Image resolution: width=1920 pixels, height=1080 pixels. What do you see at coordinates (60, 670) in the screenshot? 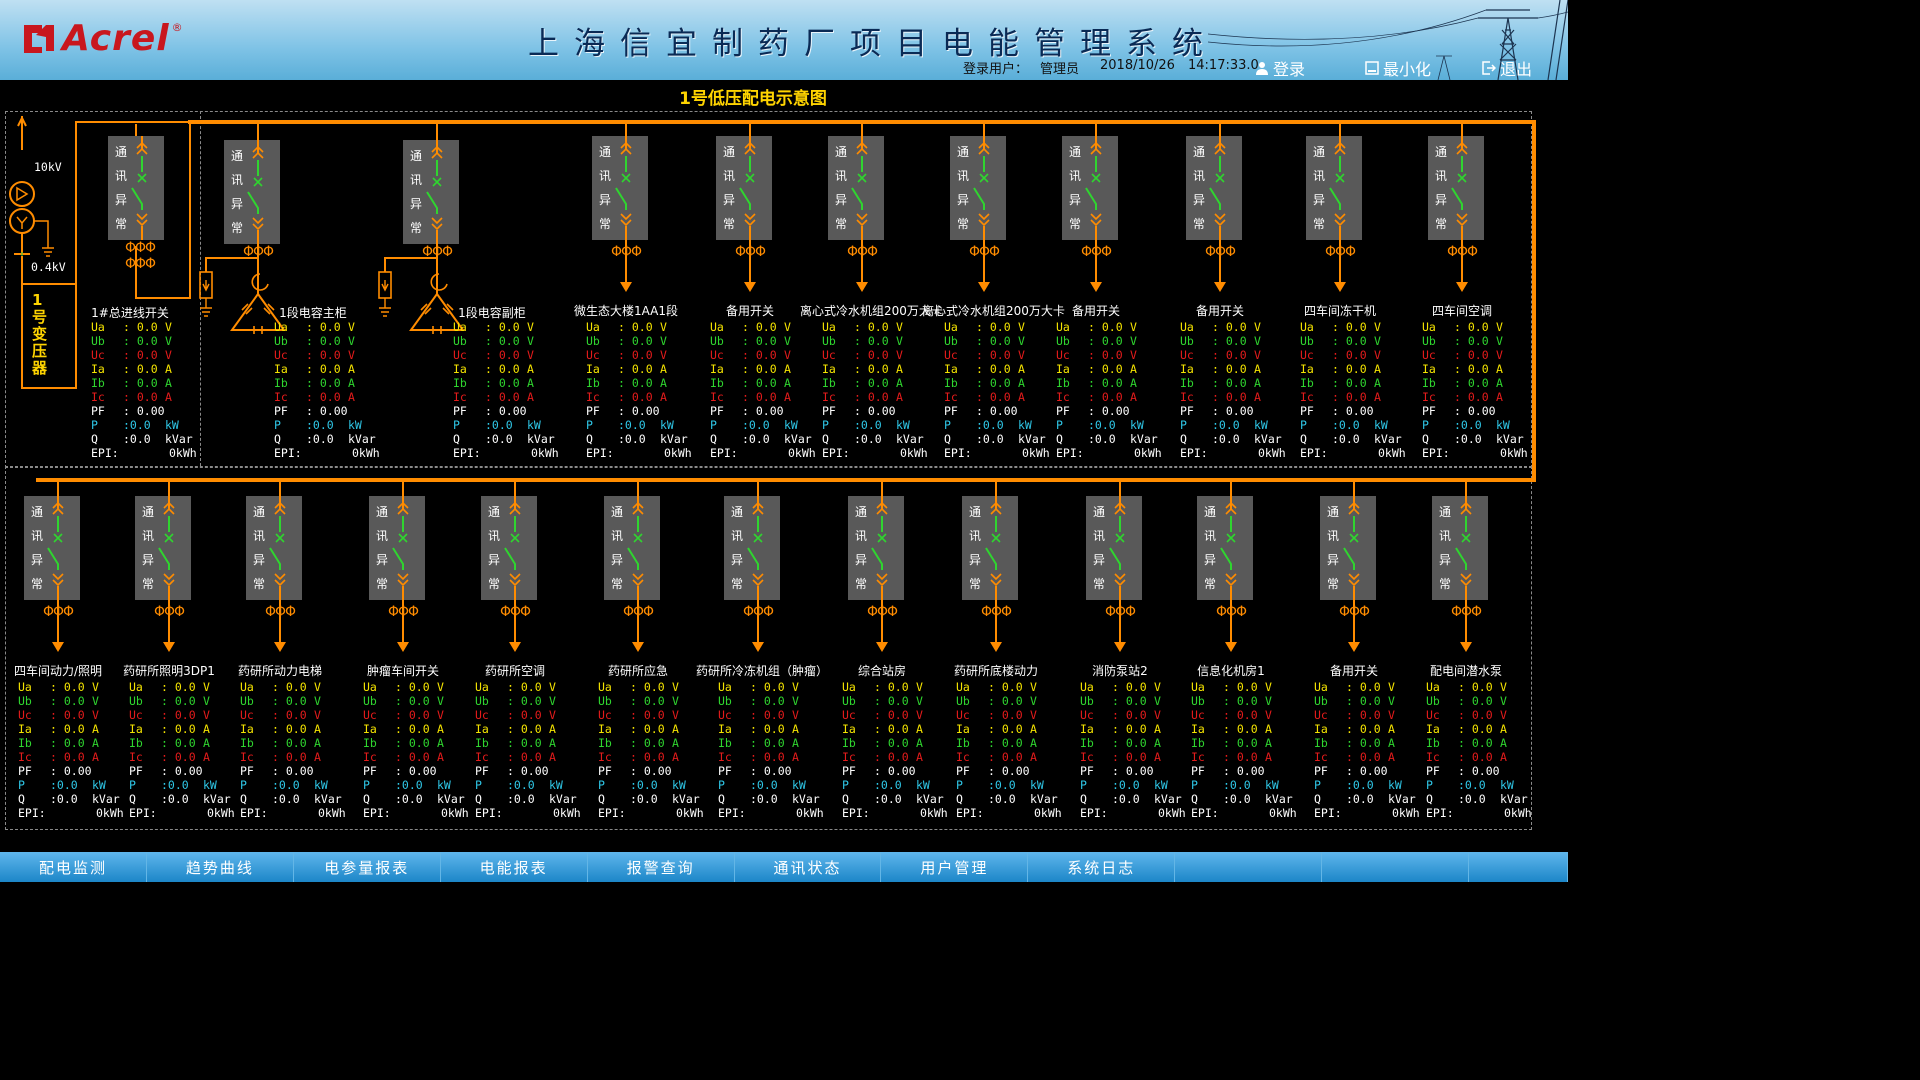
I see `feeder-title: 四车间动力/照明` at bounding box center [60, 670].